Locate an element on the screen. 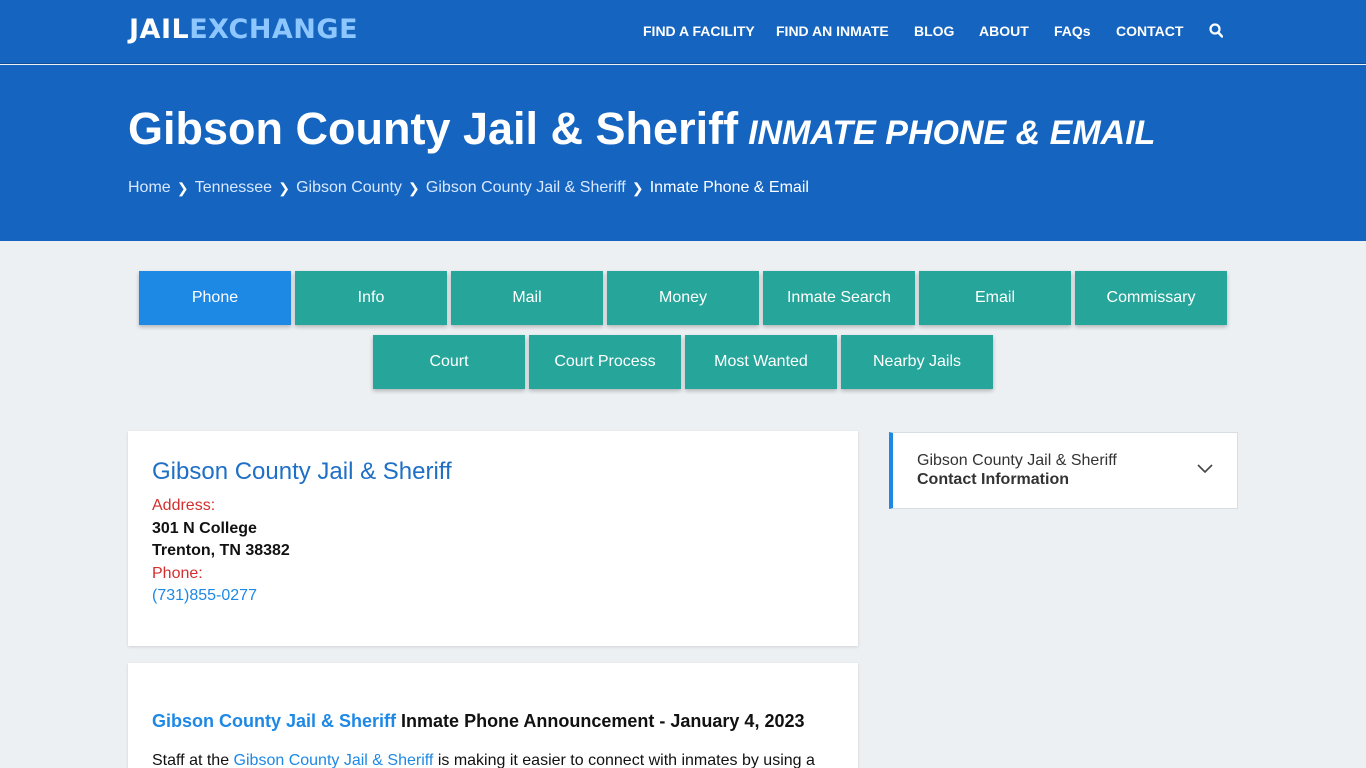 The image size is (1366, 768). phone-label: Phone: is located at coordinates (177, 573).